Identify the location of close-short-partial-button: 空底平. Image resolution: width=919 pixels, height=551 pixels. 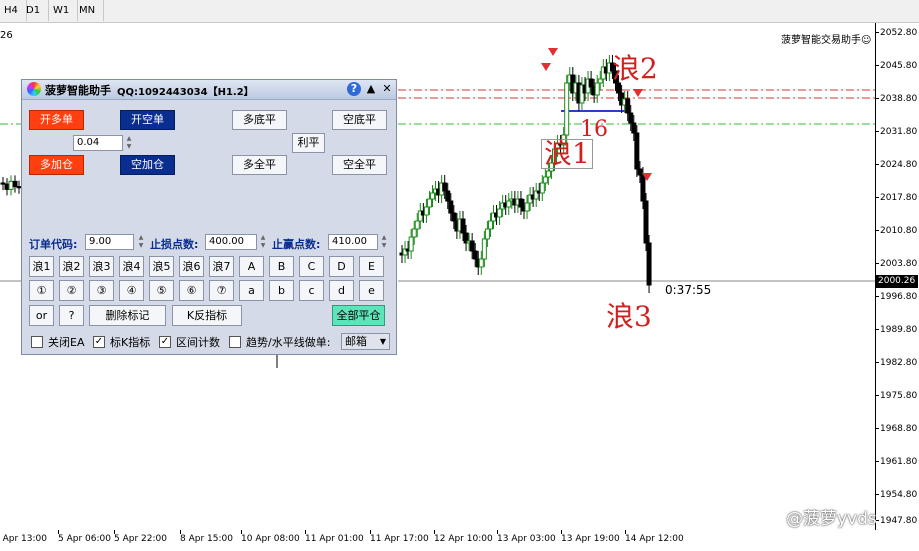
(359, 120).